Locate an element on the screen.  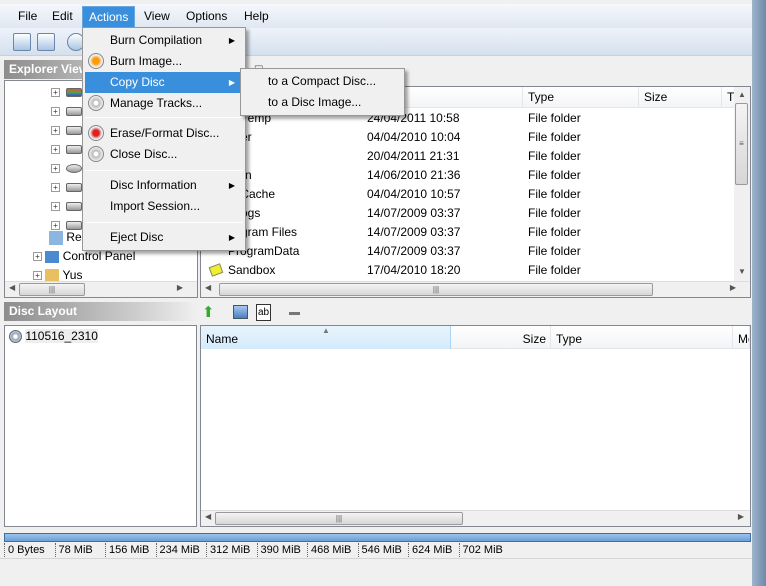
scale-label: 390 MiB is located at coordinates (278, 550).